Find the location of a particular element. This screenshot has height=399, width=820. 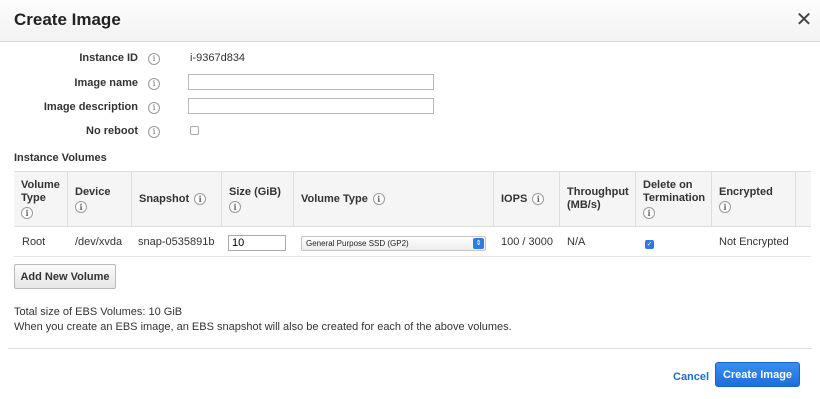

cell-device: /dev/xvda is located at coordinates (99, 242).